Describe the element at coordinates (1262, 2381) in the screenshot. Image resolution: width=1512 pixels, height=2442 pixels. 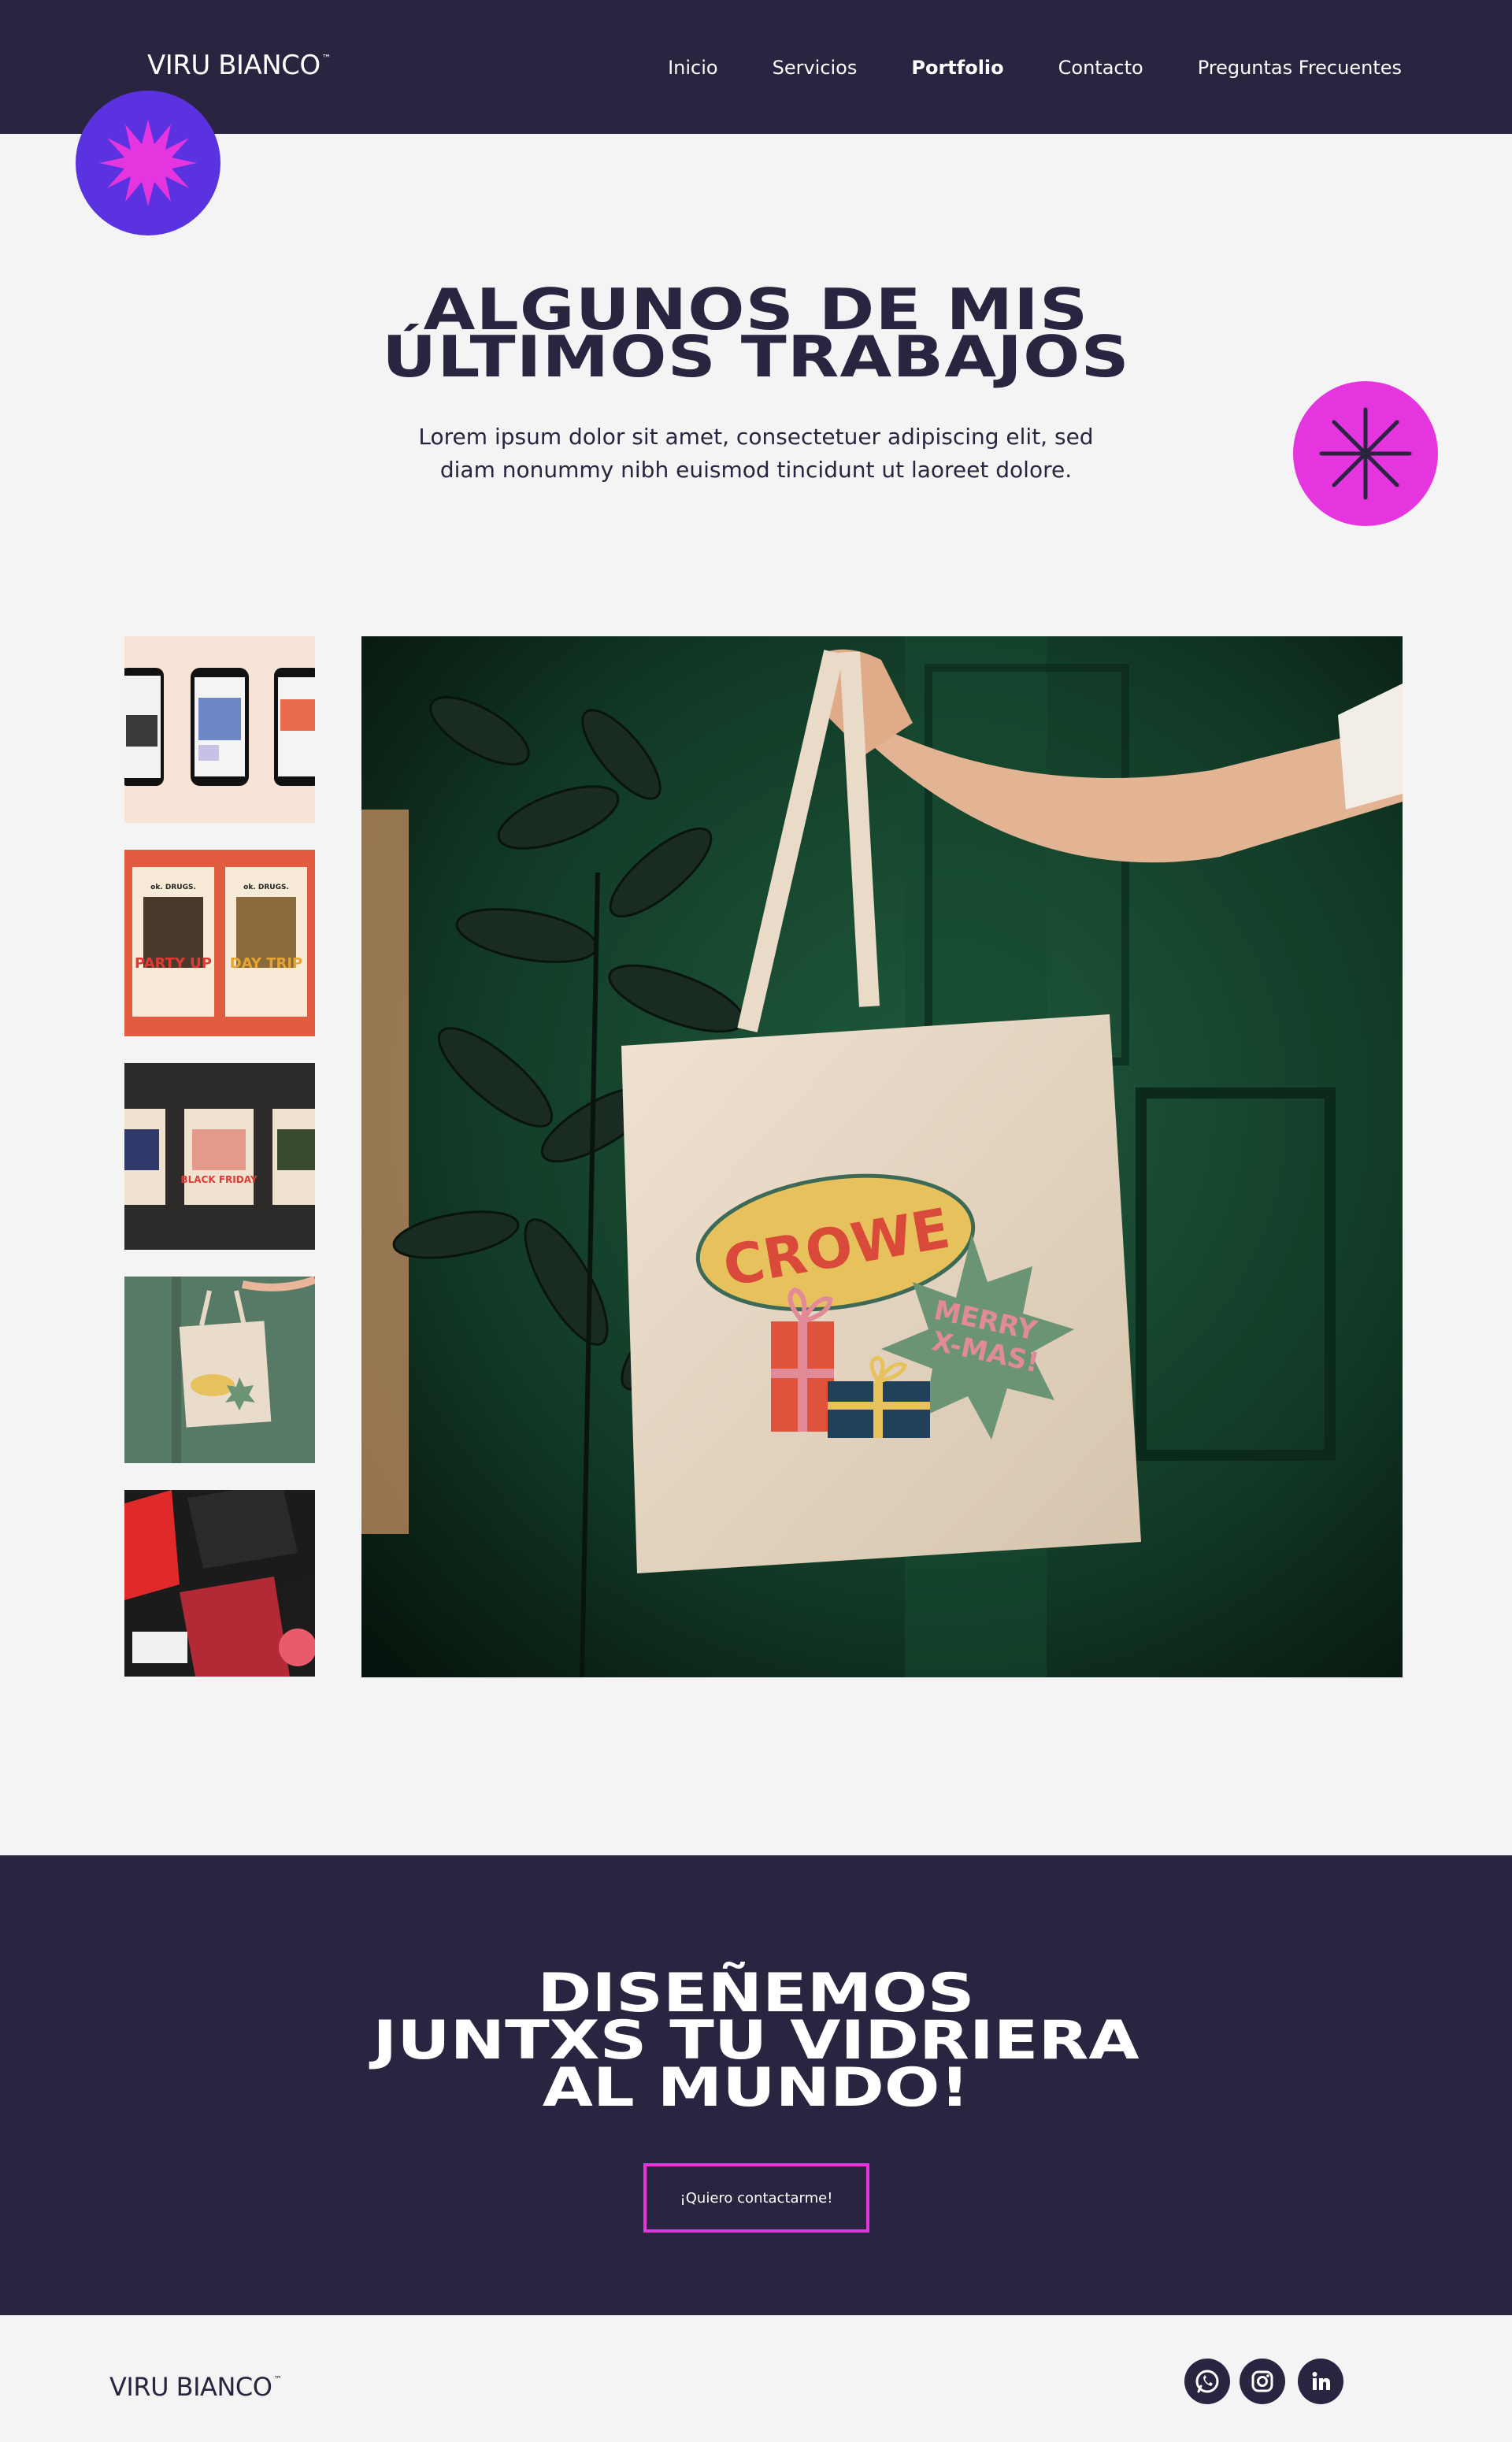
I see `instagram-icon` at that location.